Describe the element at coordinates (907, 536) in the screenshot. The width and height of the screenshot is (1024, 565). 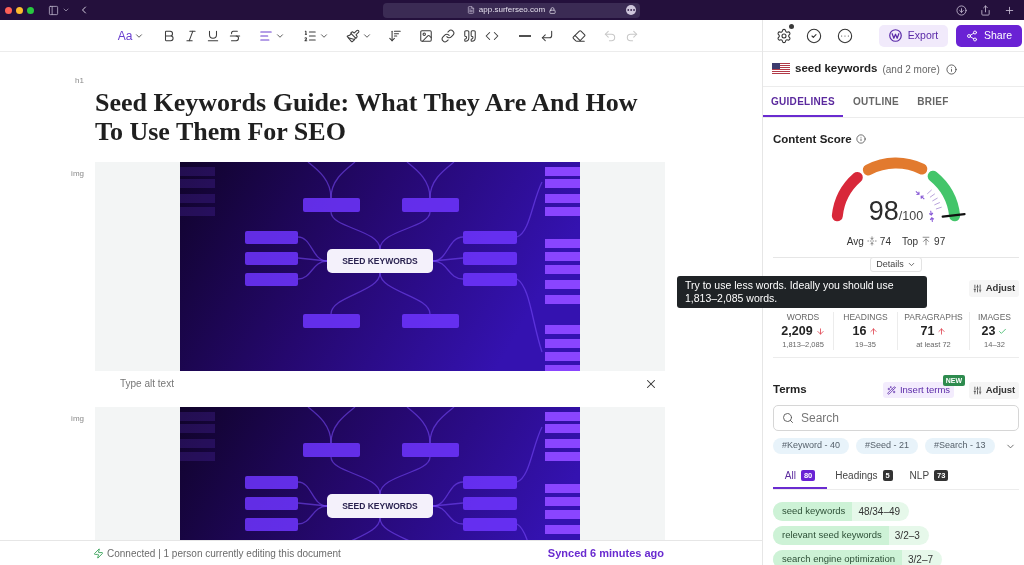
I see `term-count: 3/2–3` at that location.